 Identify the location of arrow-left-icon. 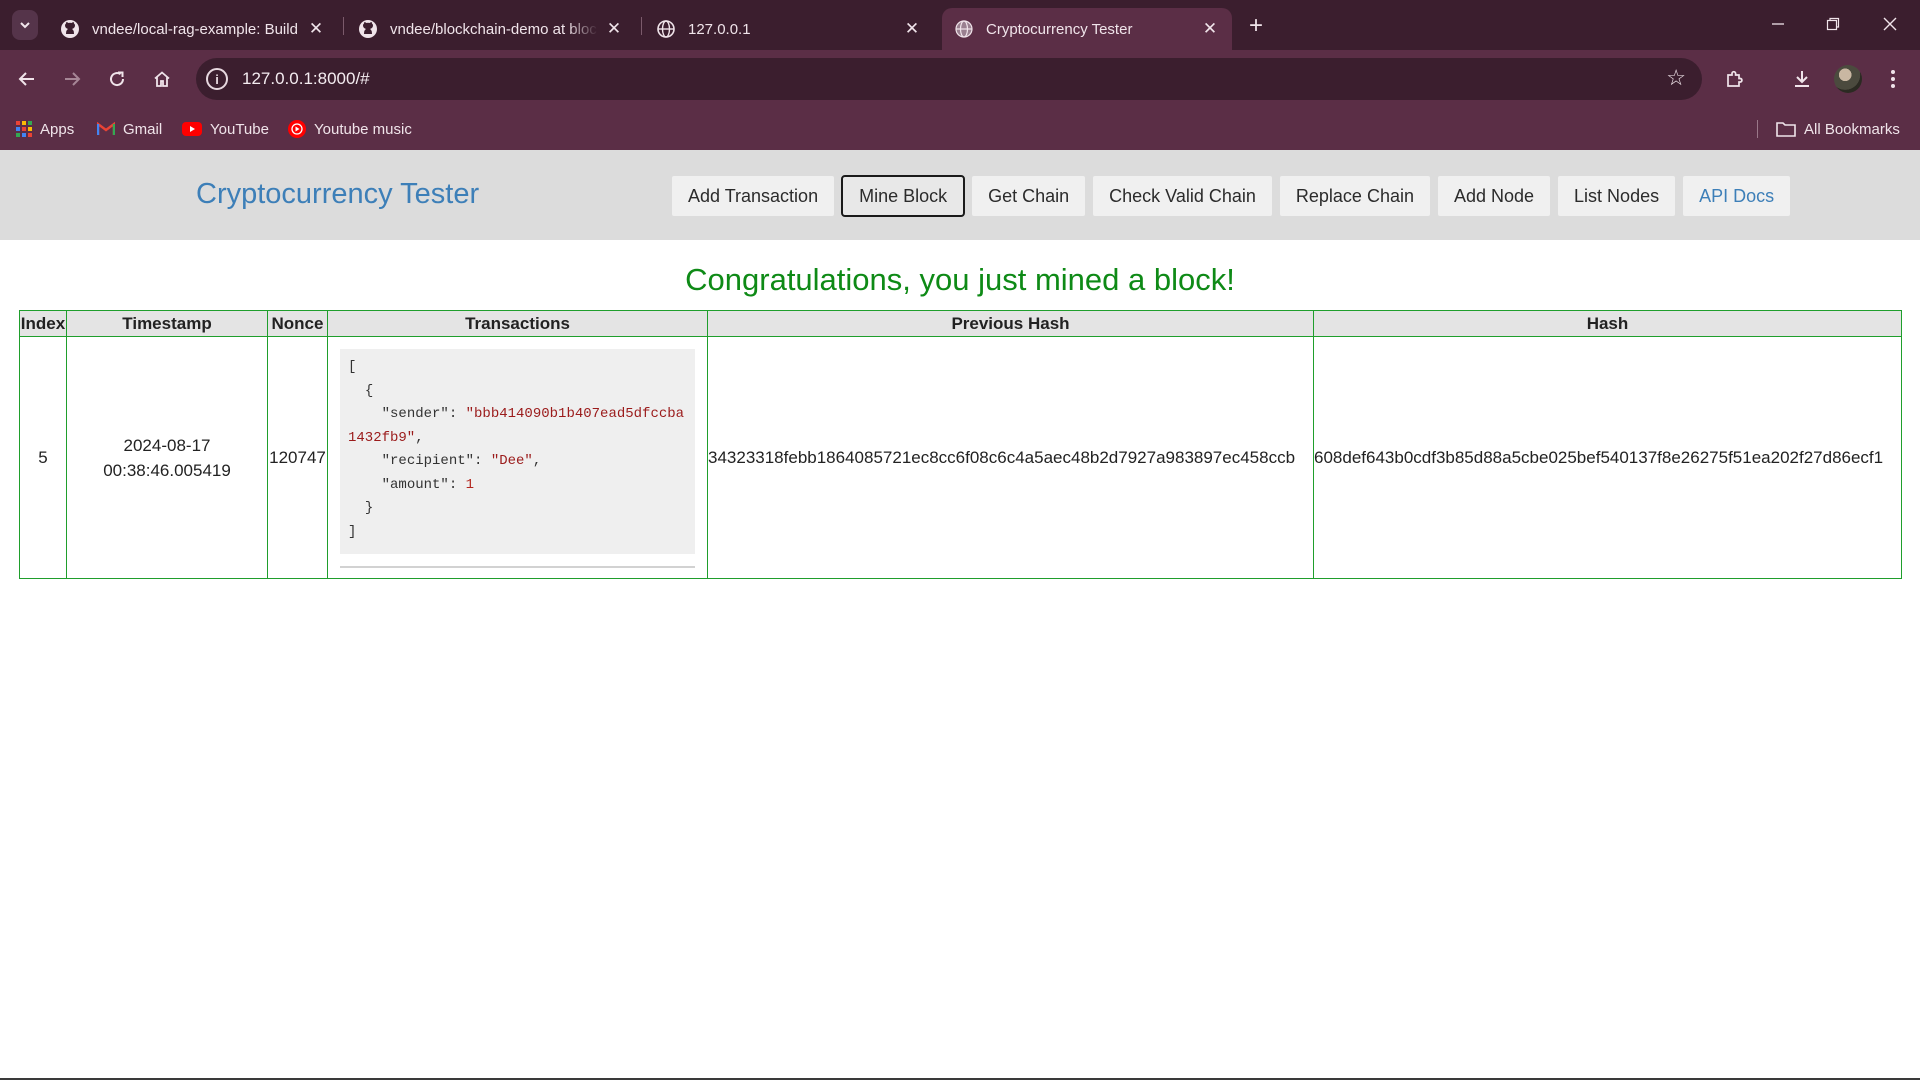
(26, 79).